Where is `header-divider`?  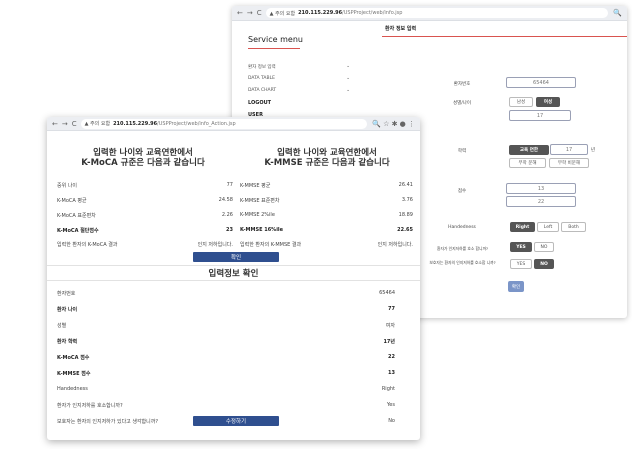
header-divider is located at coordinates (504, 36).